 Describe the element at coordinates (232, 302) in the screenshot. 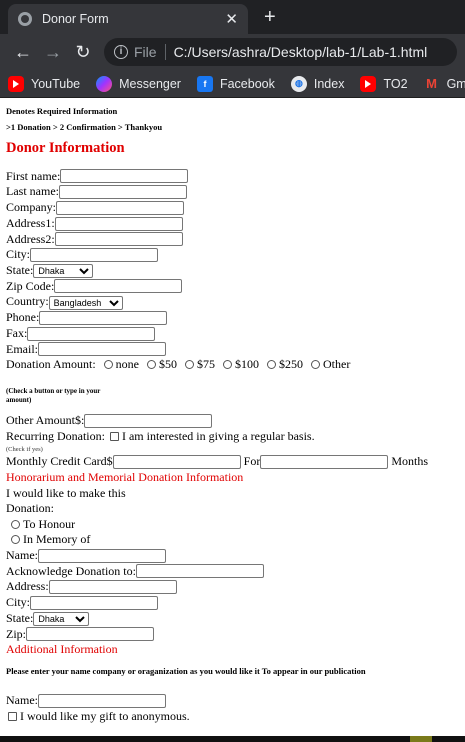

I see `country-row: Country: Bangladesh` at that location.